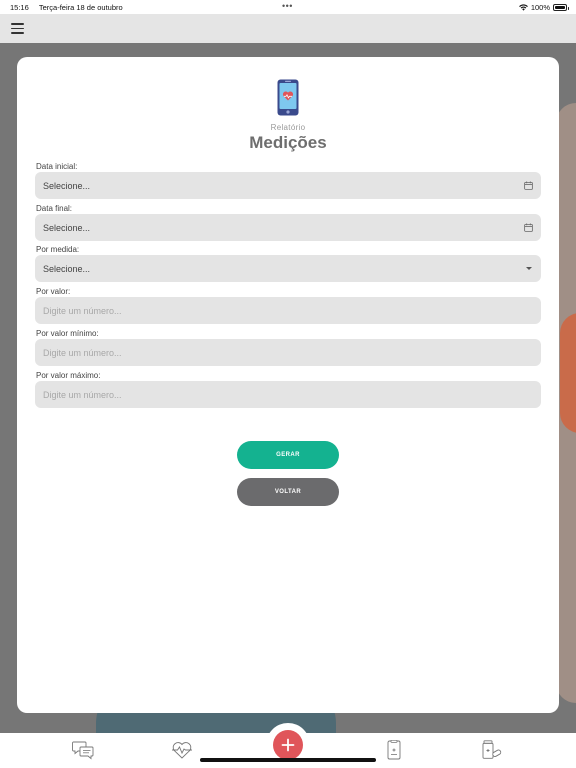 Image resolution: width=576 pixels, height=768 pixels. I want to click on hamburger-menu-icon, so click(17, 28).